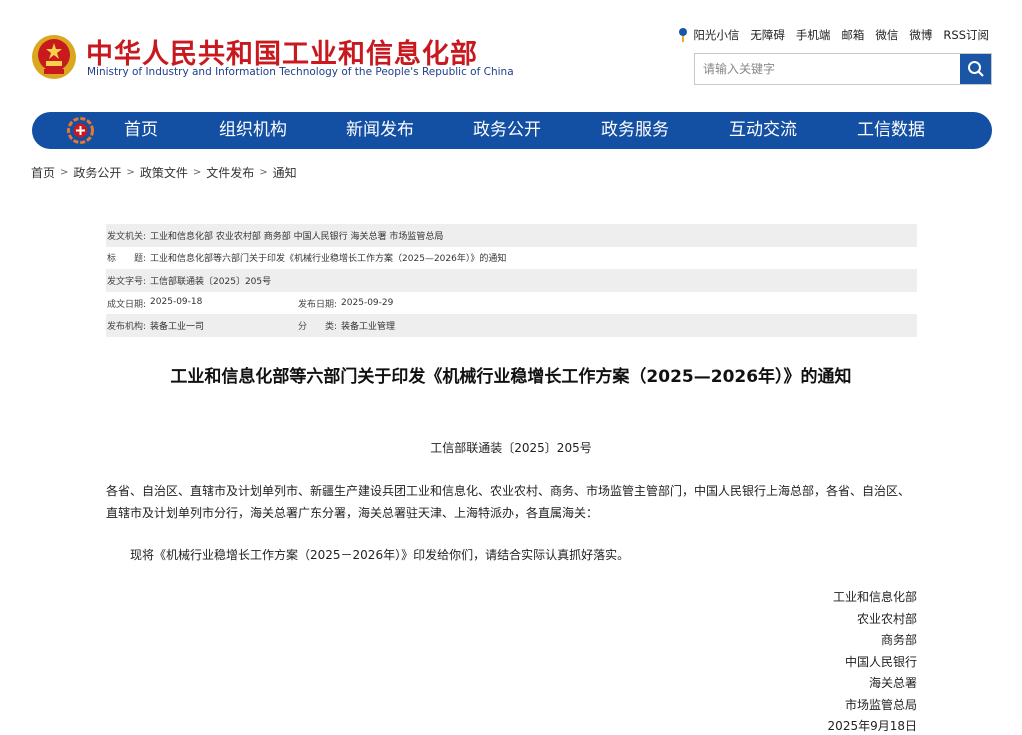  Describe the element at coordinates (127, 327) in the screenshot. I see `meta-label: 发布机构:` at that location.